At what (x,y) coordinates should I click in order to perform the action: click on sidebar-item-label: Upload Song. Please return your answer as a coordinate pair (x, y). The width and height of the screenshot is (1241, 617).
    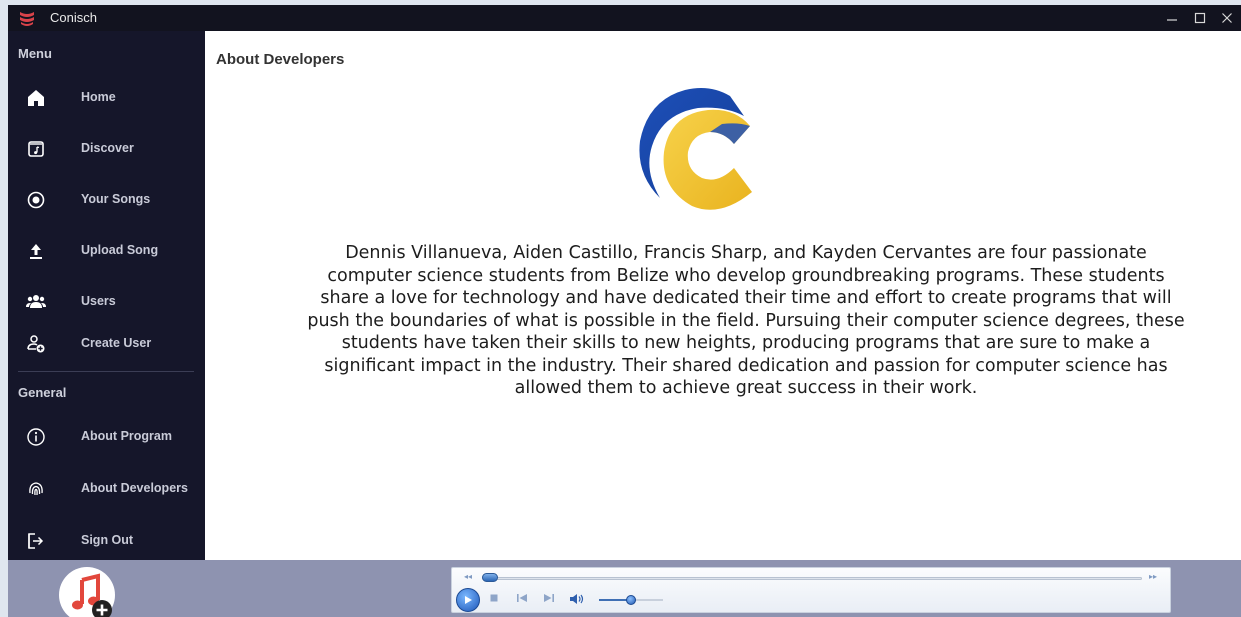
    Looking at the image, I should click on (120, 250).